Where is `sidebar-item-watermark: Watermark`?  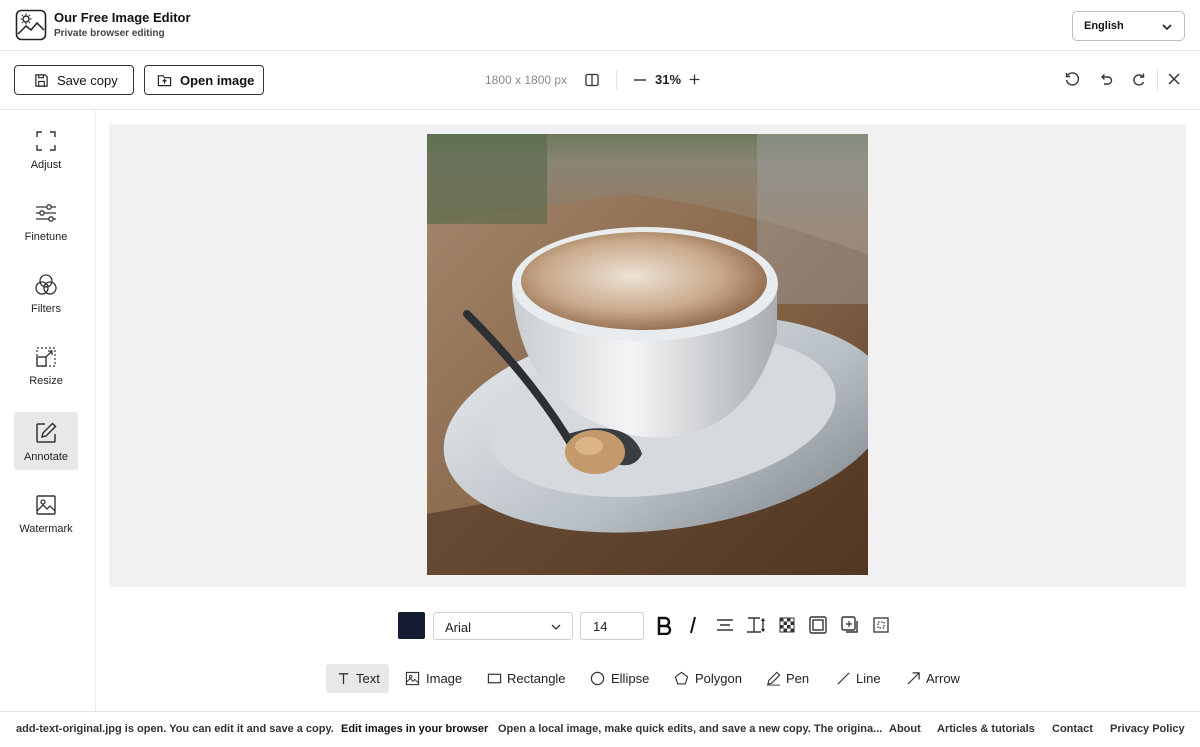
sidebar-item-watermark: Watermark is located at coordinates (46, 513).